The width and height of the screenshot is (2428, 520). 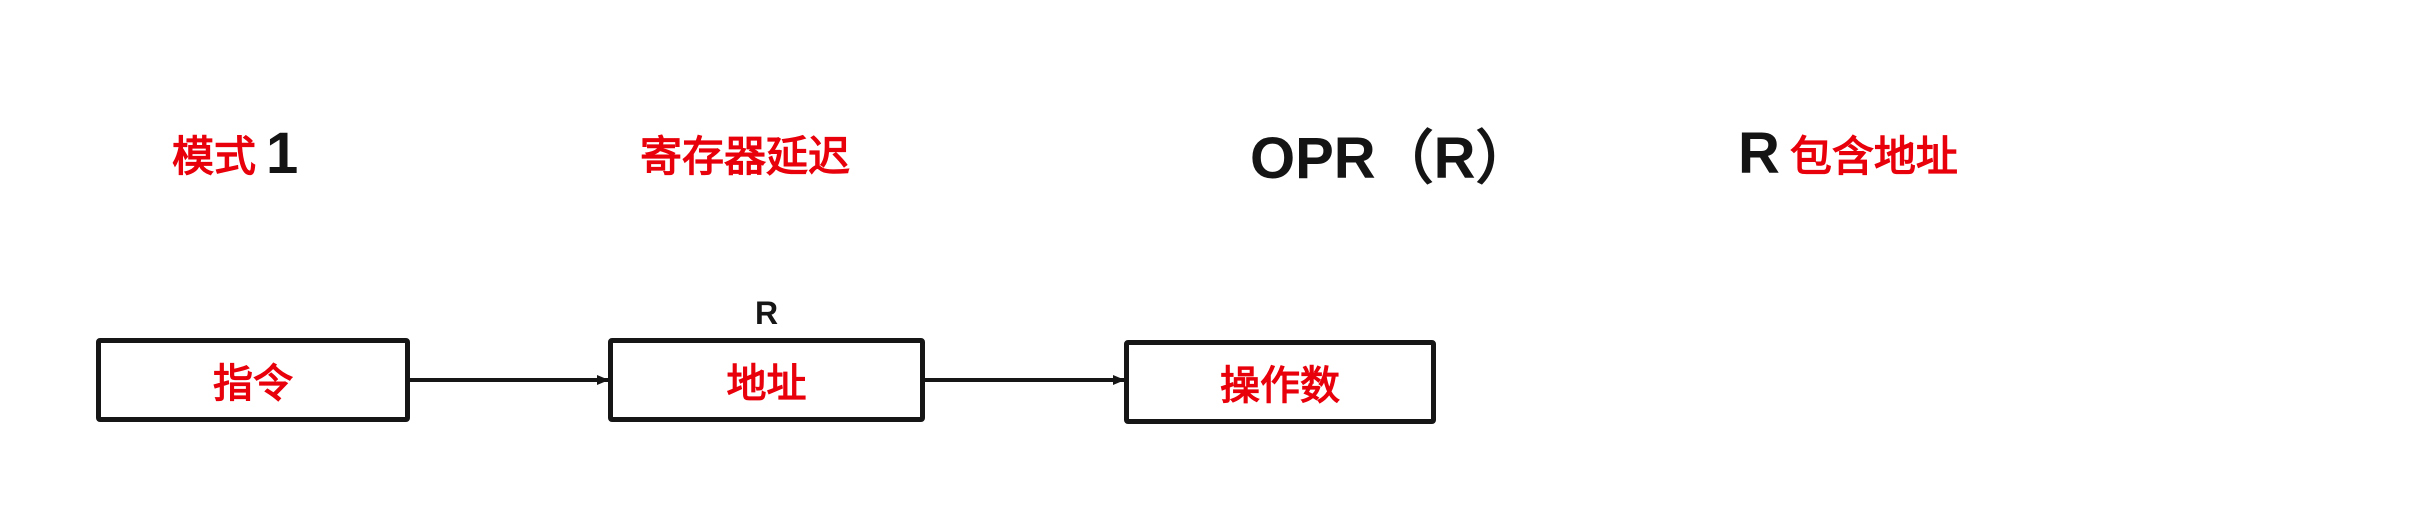 What do you see at coordinates (1280, 385) in the screenshot?
I see `operand-label: 操作数` at bounding box center [1280, 385].